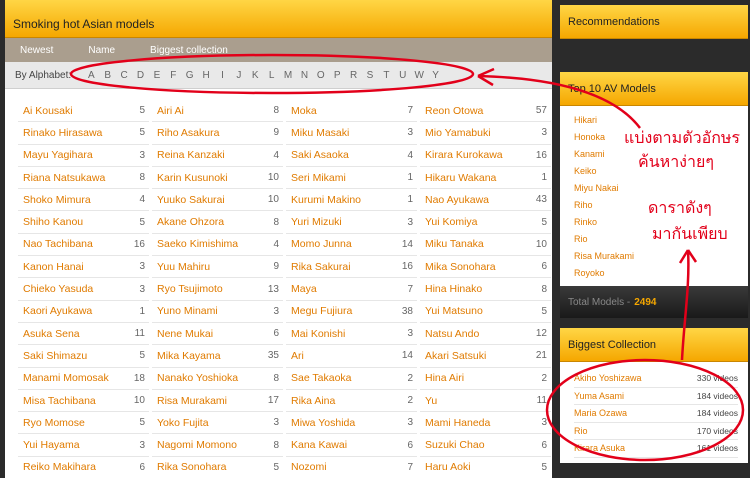 Image resolution: width=750 pixels, height=478 pixels. I want to click on model-row: Saki Shimazu 5, so click(83, 356).